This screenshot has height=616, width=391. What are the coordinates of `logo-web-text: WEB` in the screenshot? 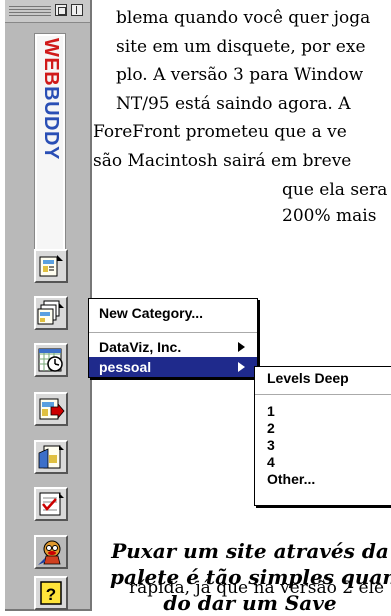 It's located at (51, 62).